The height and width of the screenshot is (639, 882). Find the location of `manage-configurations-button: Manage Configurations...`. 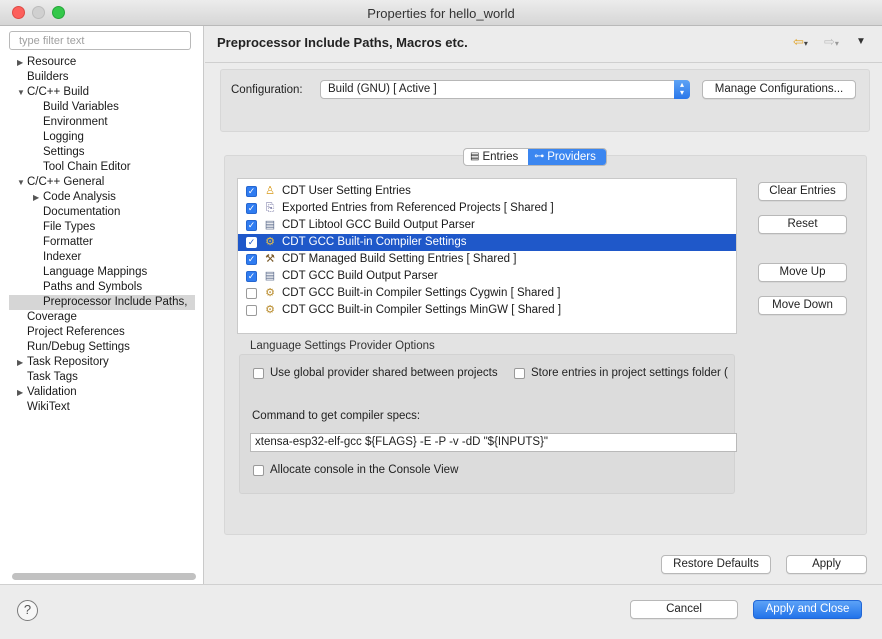

manage-configurations-button: Manage Configurations... is located at coordinates (779, 89).